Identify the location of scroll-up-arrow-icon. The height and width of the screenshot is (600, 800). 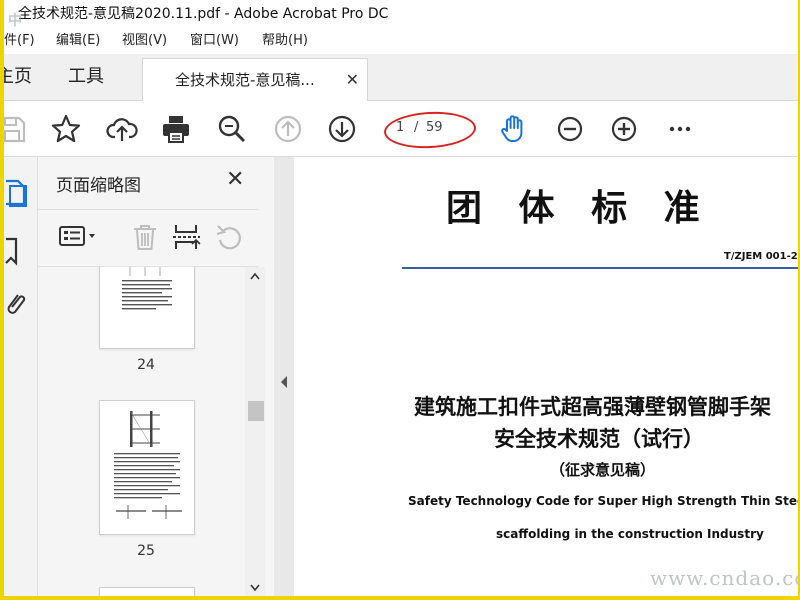
(255, 276).